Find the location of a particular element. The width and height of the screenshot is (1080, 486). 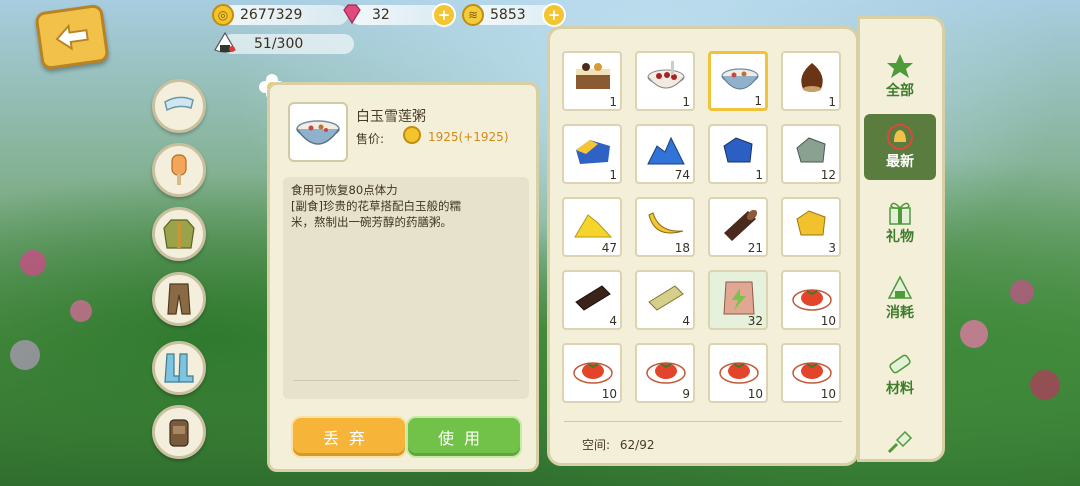

star-icon is located at coordinates (900, 66).